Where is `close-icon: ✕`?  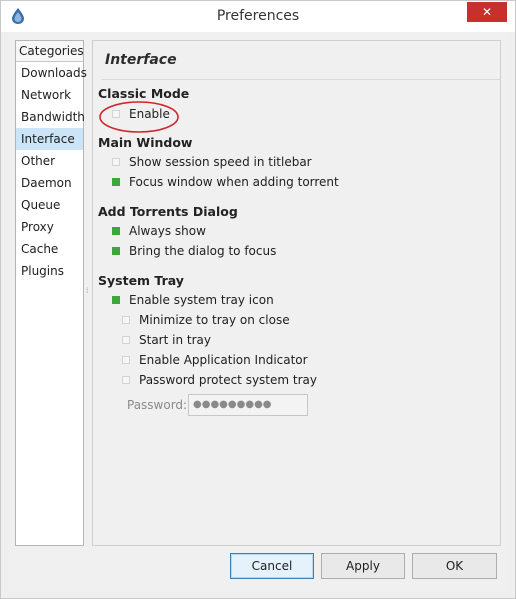
close-icon: ✕ is located at coordinates (487, 12).